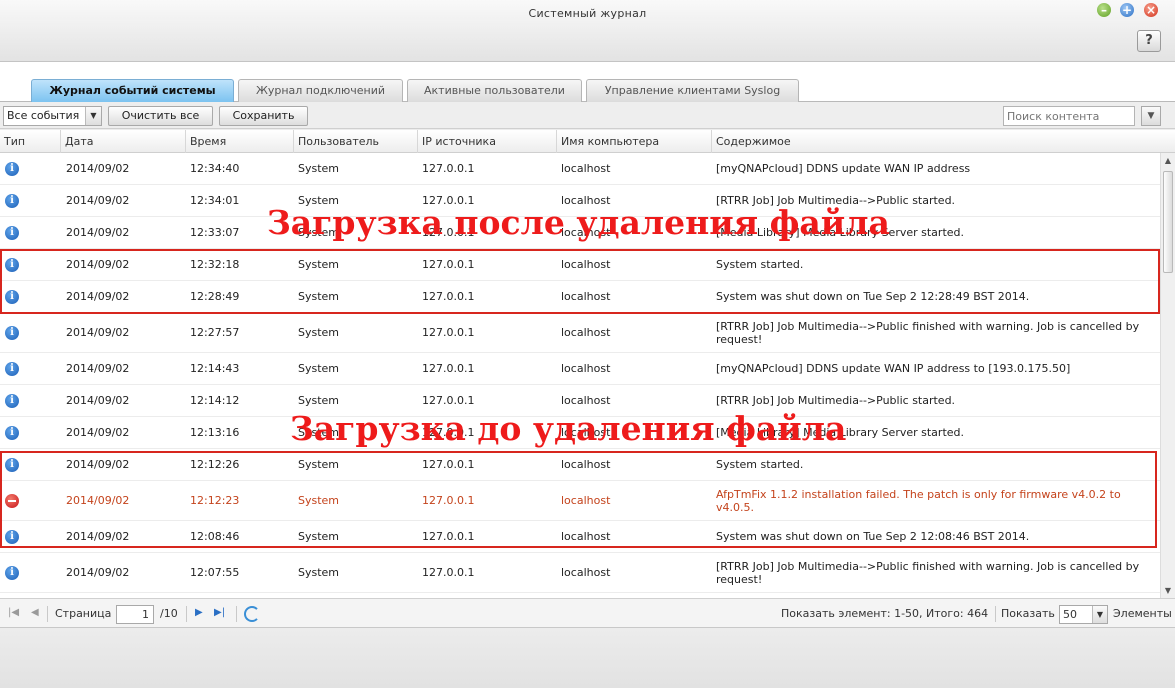 The width and height of the screenshot is (1175, 688). I want to click on tab-connection-log: Журнал подключений, so click(320, 90).